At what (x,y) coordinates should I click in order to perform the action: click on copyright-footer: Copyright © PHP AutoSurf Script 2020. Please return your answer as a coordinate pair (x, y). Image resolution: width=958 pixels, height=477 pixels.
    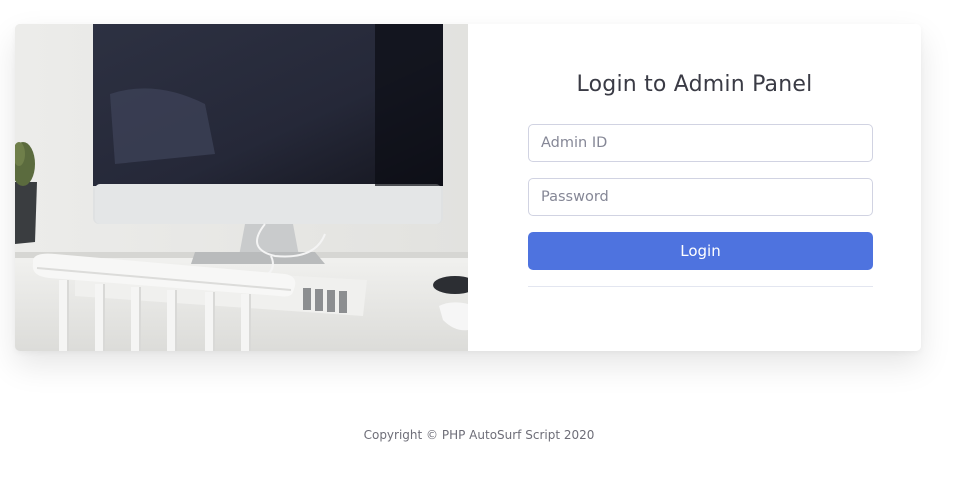
    Looking at the image, I should click on (479, 435).